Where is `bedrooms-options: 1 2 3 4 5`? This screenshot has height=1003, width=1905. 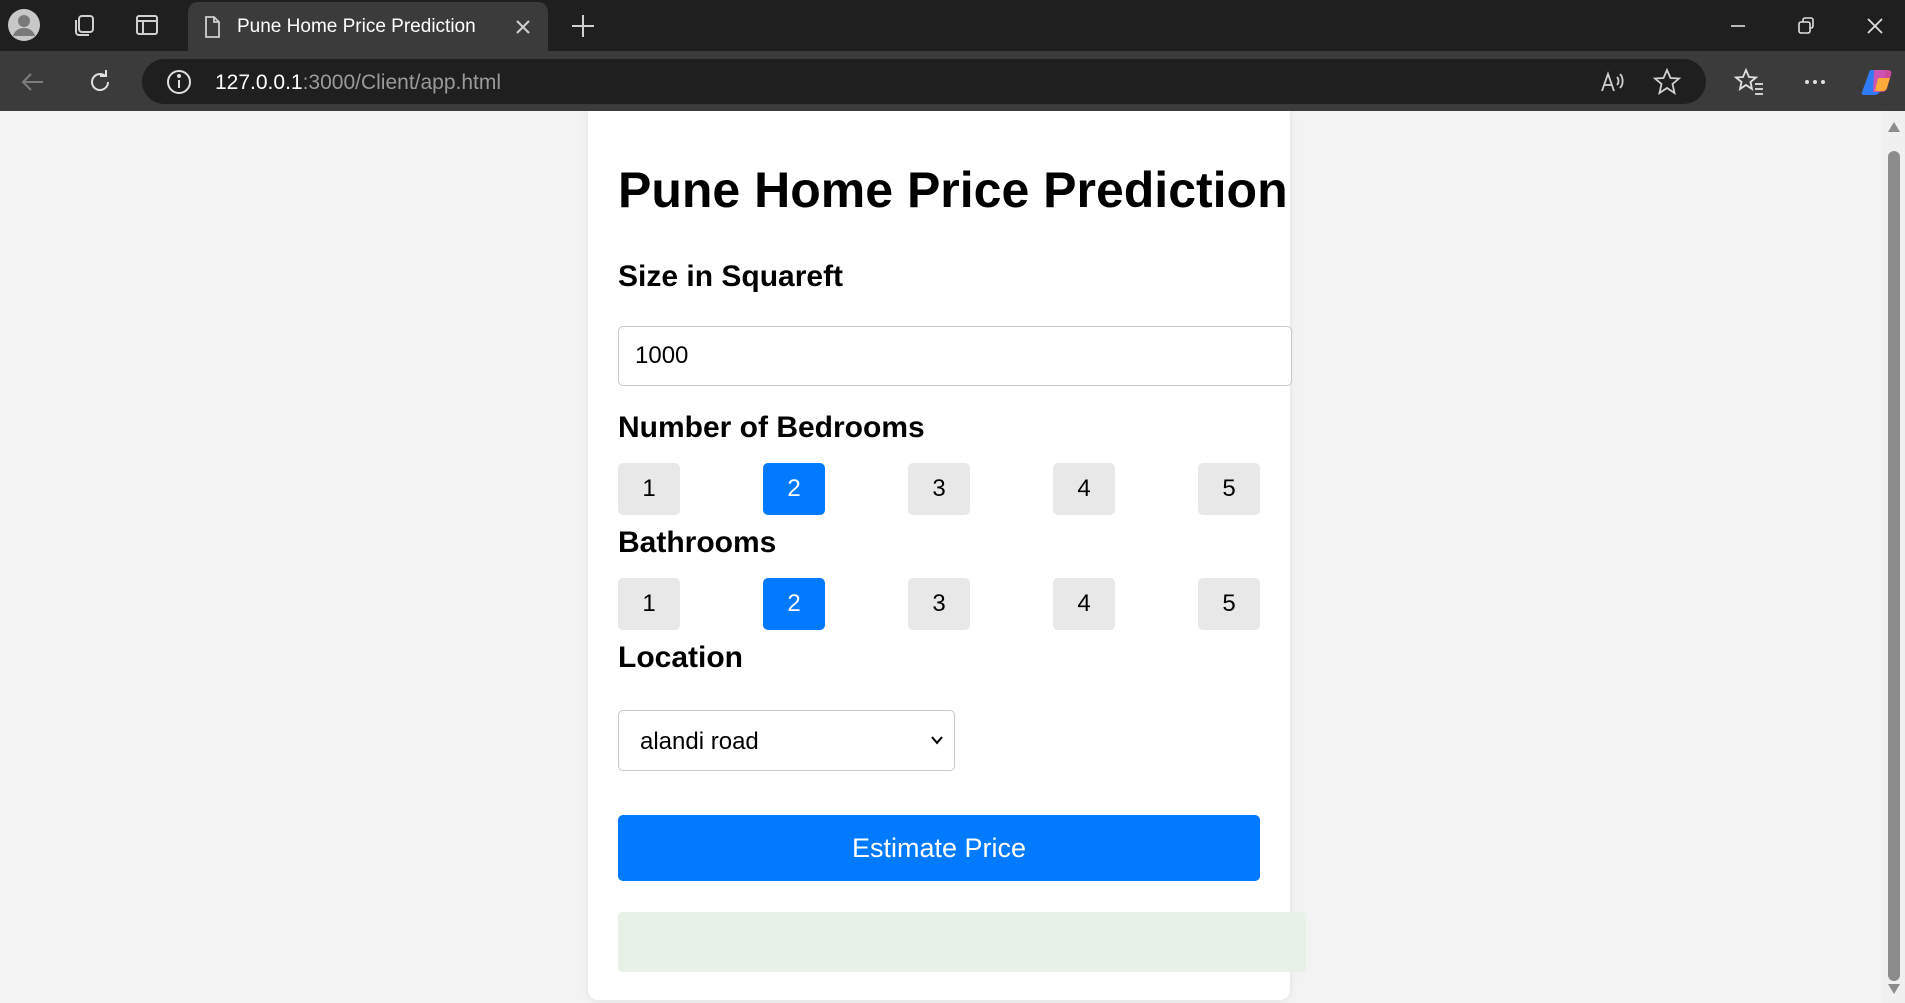
bedrooms-options: 1 2 3 4 5 is located at coordinates (939, 489).